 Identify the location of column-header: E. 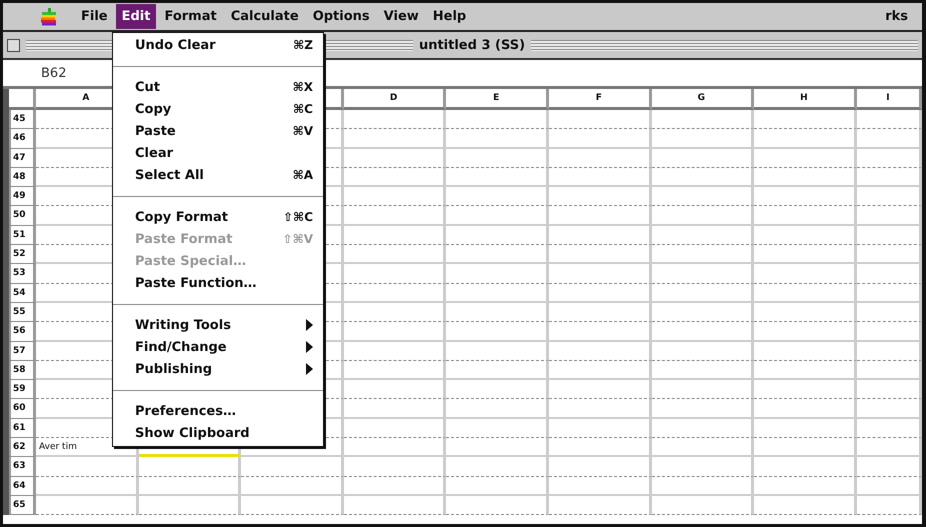
(497, 99).